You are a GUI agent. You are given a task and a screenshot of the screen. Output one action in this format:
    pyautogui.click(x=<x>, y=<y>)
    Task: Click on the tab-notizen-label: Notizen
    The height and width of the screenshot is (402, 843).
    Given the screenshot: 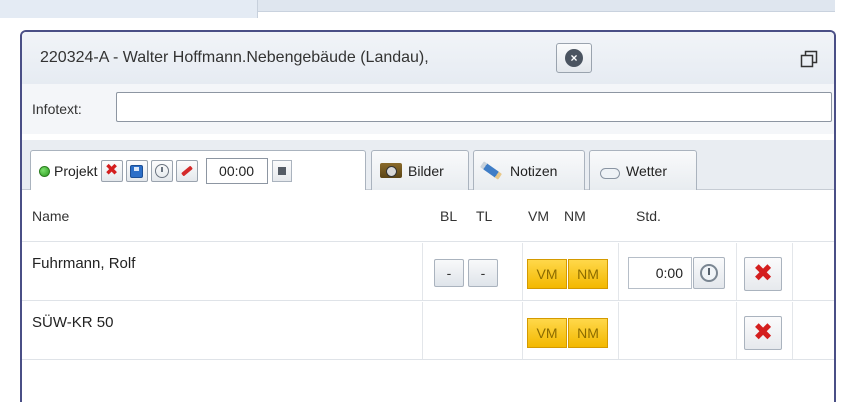 What is the action you would take?
    pyautogui.click(x=534, y=170)
    